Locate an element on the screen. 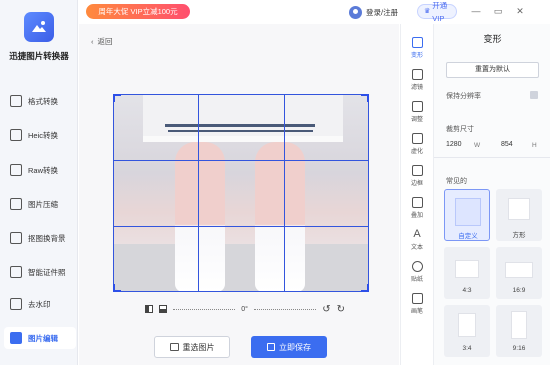 The width and height of the screenshot is (550, 365). login-label: 登录/注册 is located at coordinates (382, 12).